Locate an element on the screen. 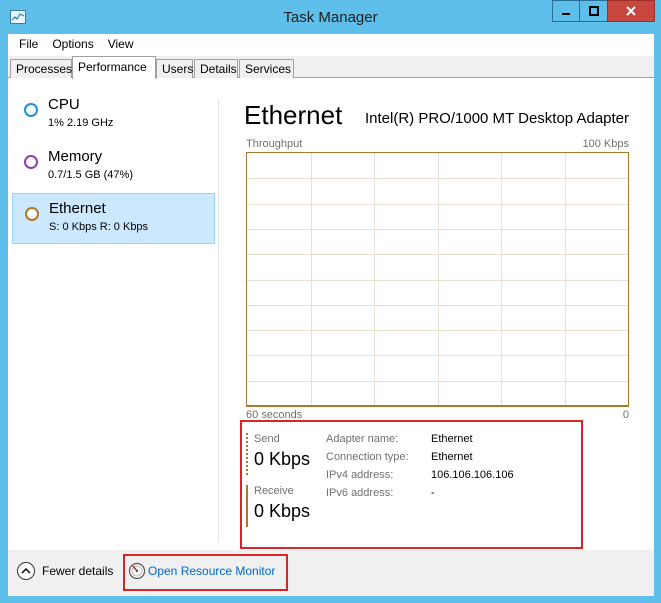  menu-file: File is located at coordinates (28, 44).